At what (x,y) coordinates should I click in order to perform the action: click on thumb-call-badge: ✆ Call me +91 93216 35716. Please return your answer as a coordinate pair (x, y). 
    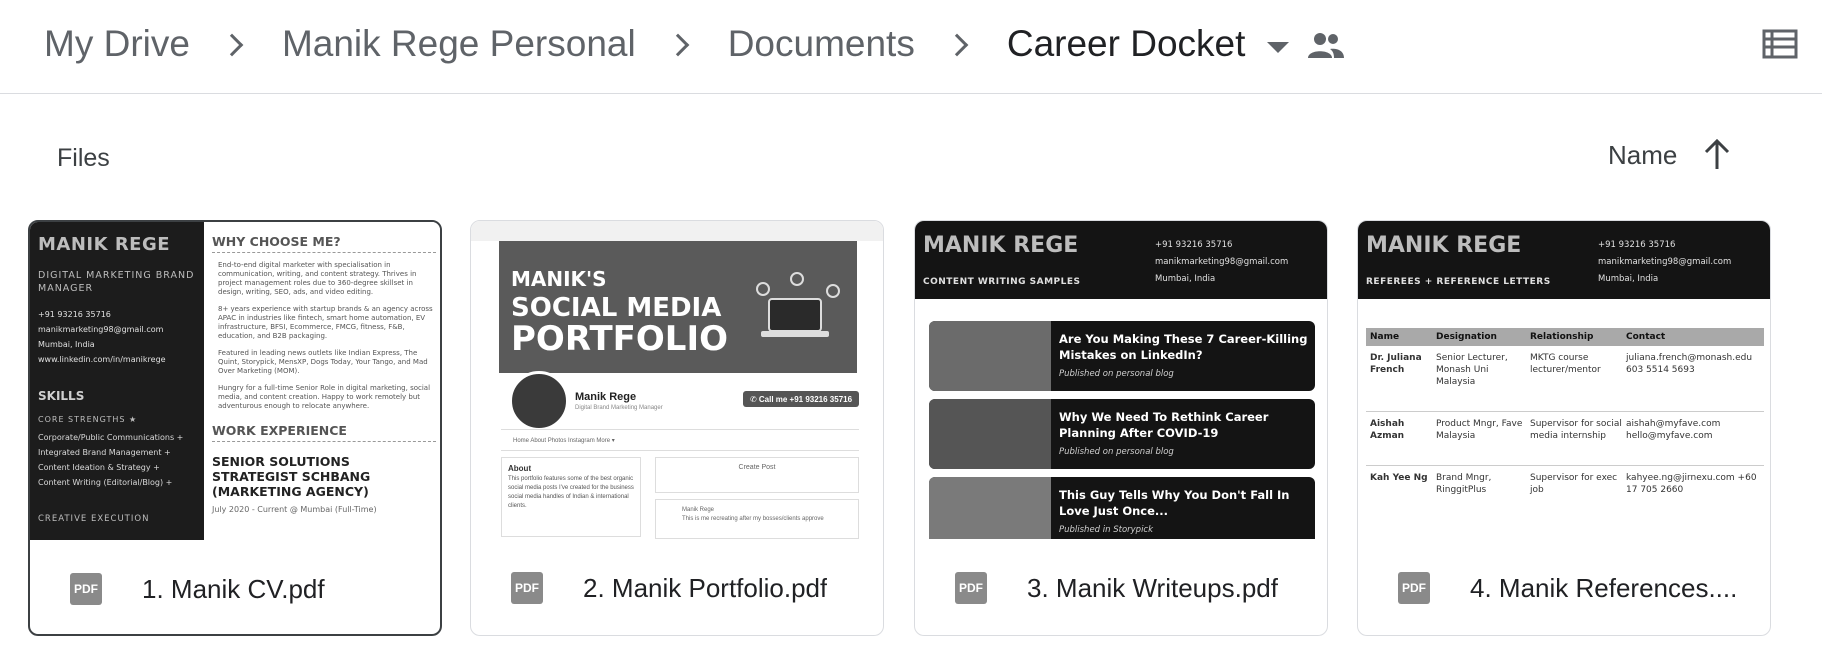
    Looking at the image, I should click on (801, 399).